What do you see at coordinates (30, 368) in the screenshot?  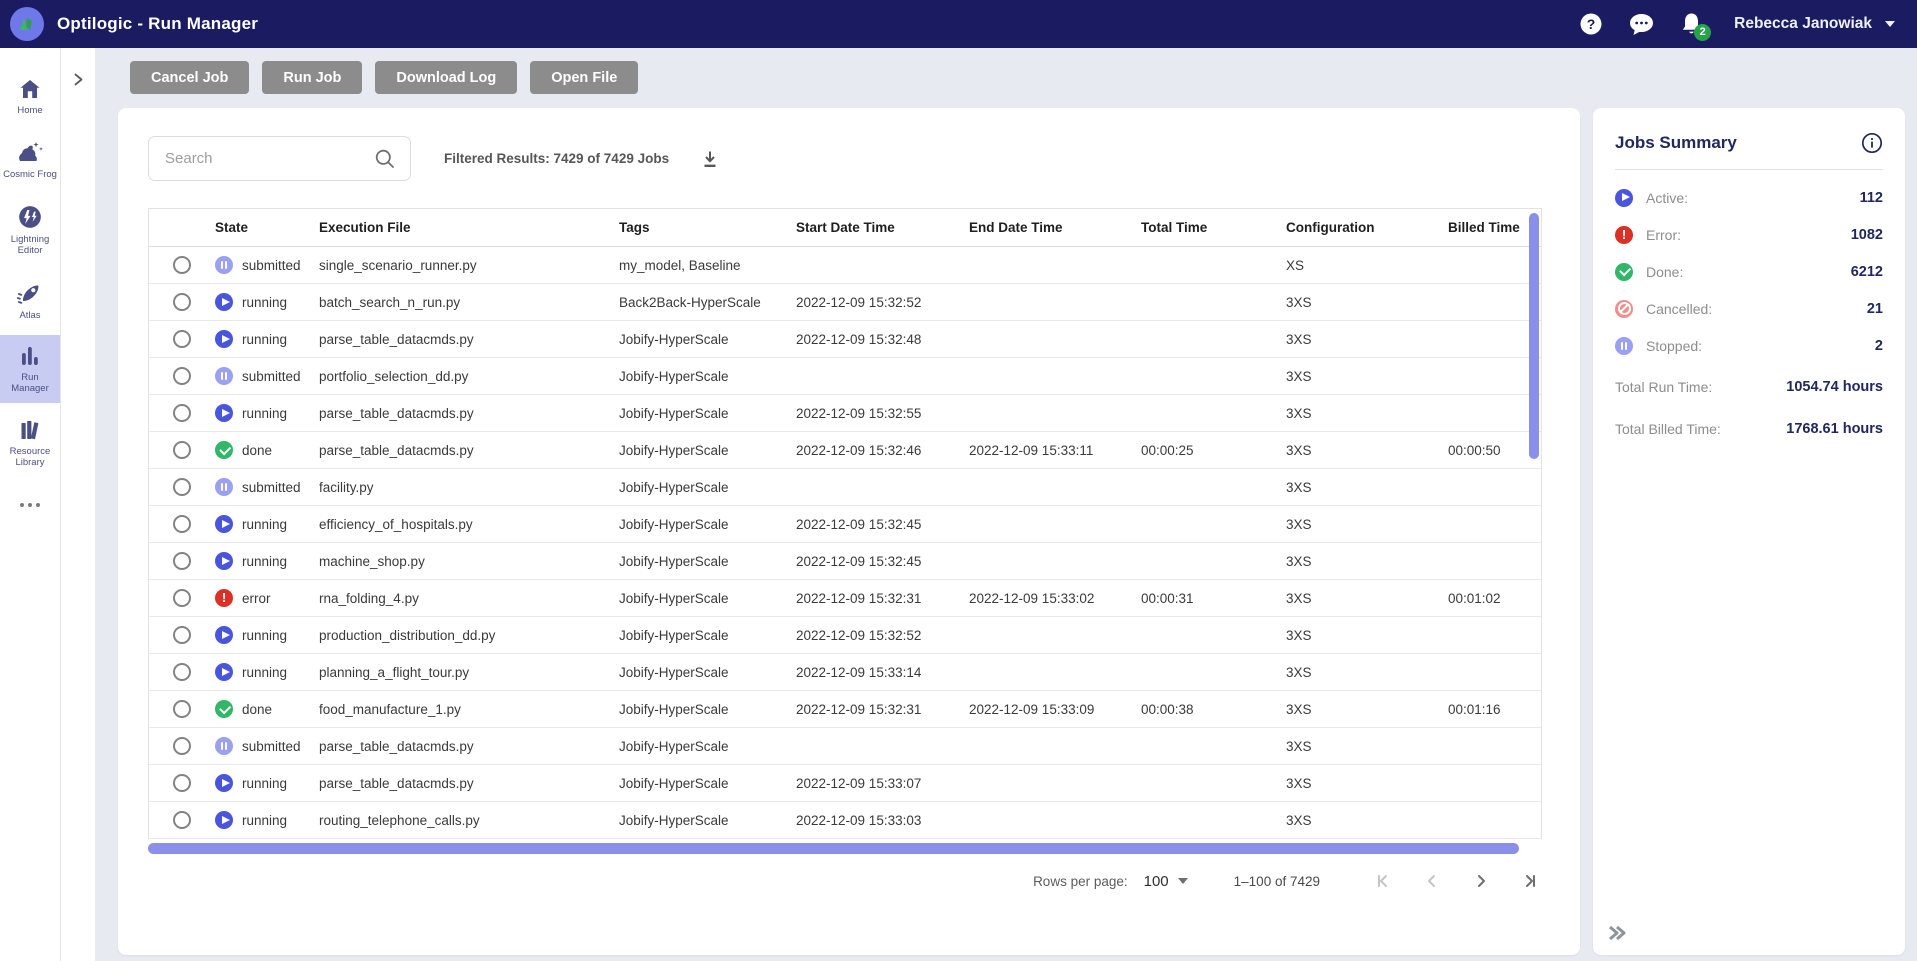 I see `sidebar-item-run-manager: Run Manager` at bounding box center [30, 368].